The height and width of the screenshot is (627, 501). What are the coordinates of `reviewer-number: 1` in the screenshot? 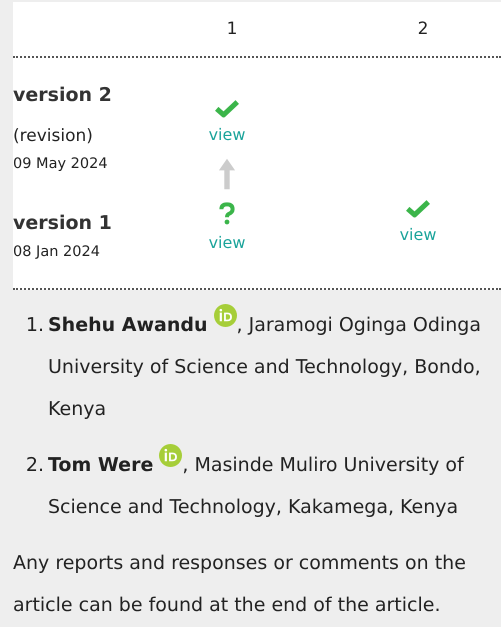 It's located at (232, 29).